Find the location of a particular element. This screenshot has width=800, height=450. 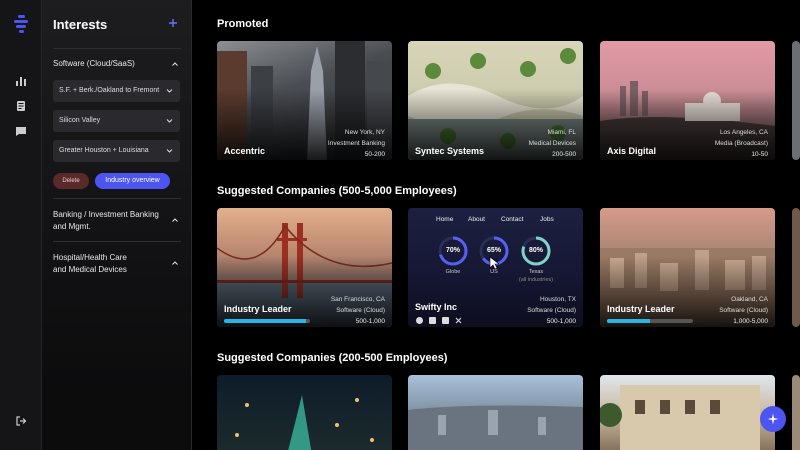

chart-icon is located at coordinates (21, 81).